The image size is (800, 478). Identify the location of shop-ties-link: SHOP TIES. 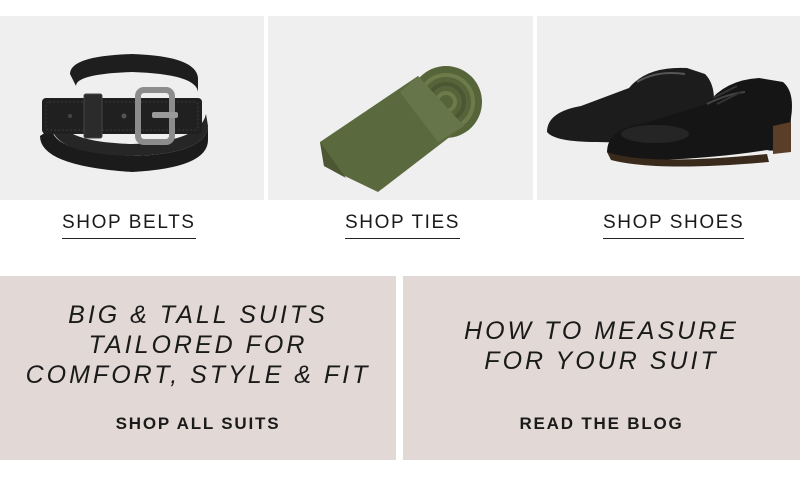
(403, 225).